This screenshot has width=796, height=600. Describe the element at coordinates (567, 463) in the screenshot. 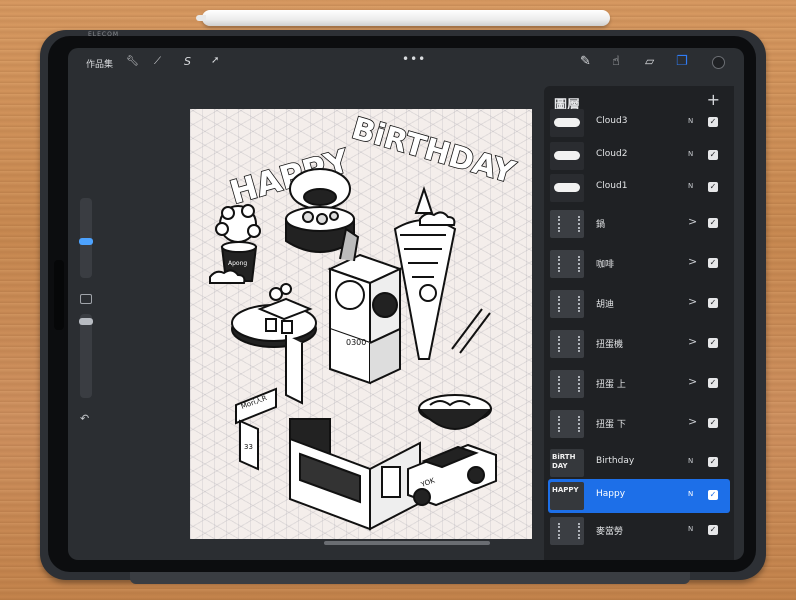

I see `layer-thumbnail: BiRTH DAY` at that location.